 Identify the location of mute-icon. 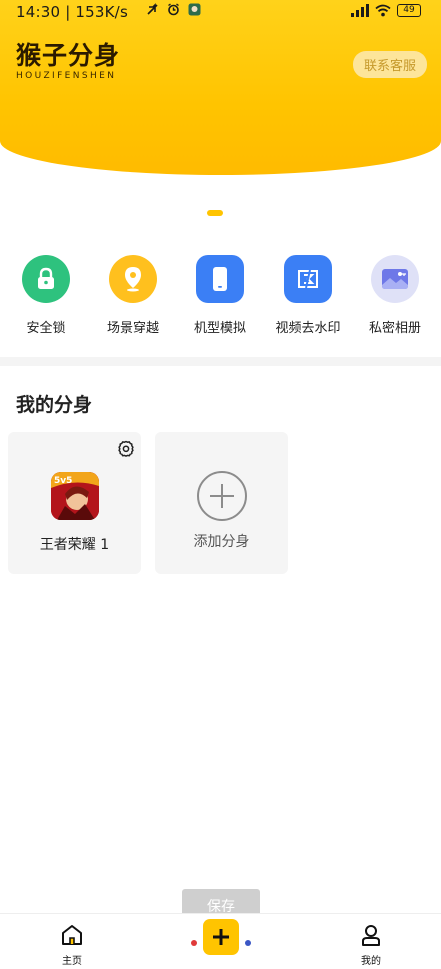
(152, 9).